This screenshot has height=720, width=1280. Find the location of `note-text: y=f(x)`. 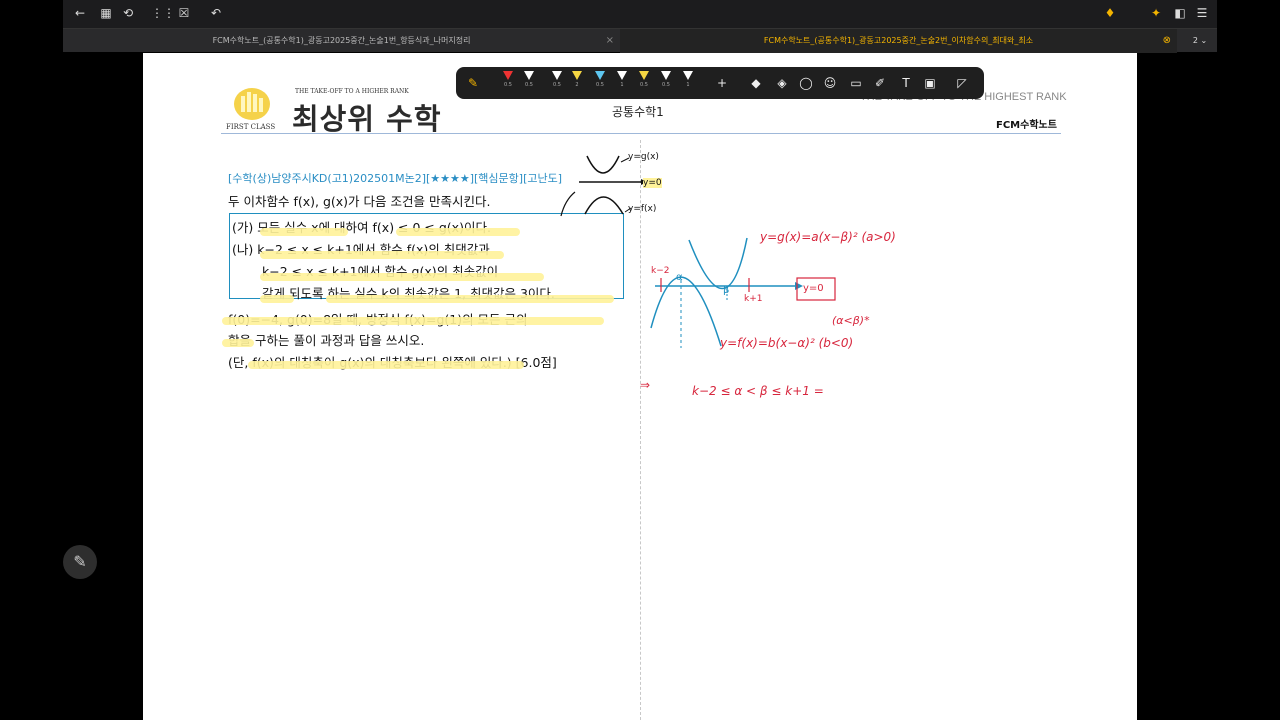

note-text: y=f(x) is located at coordinates (642, 209).